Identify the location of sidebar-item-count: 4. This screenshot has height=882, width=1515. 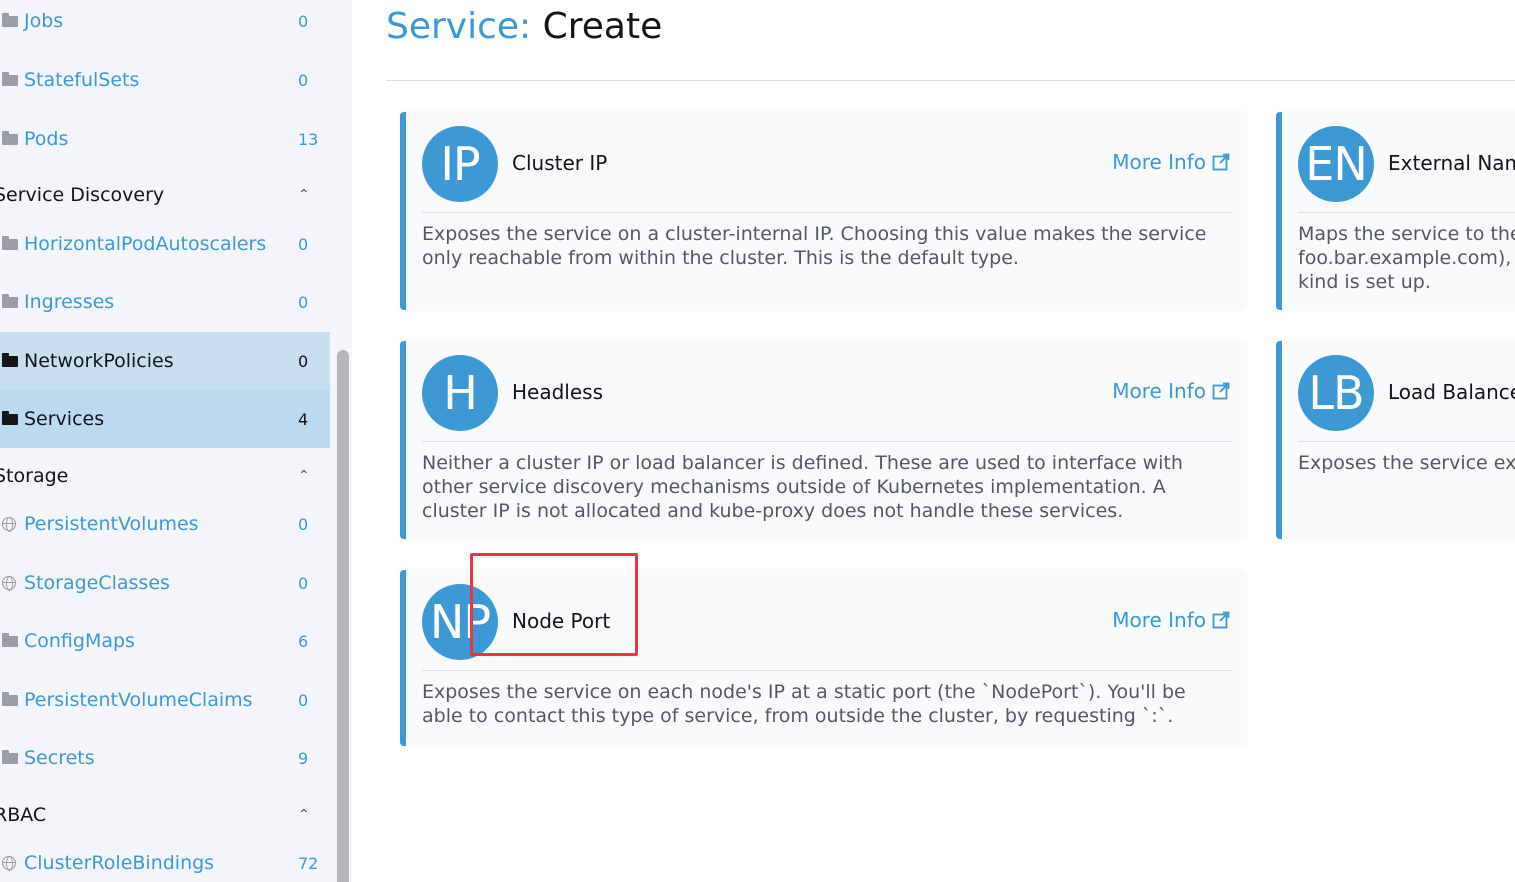
(303, 419).